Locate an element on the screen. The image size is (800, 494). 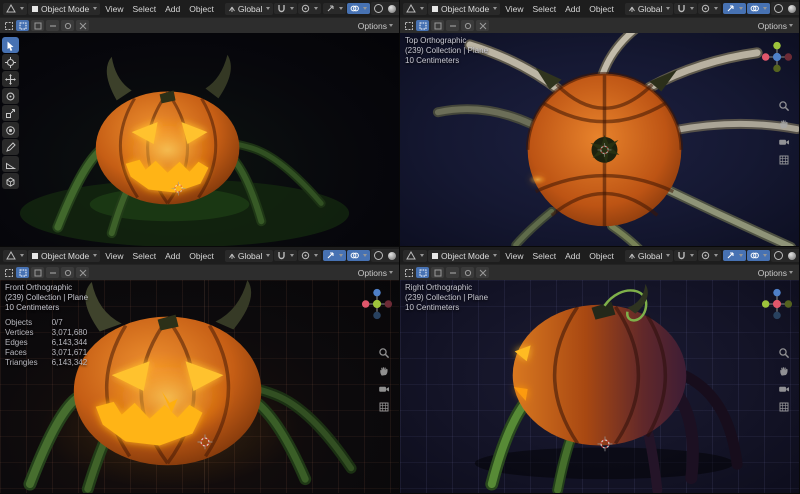
measure-tool is located at coordinates (10, 164).